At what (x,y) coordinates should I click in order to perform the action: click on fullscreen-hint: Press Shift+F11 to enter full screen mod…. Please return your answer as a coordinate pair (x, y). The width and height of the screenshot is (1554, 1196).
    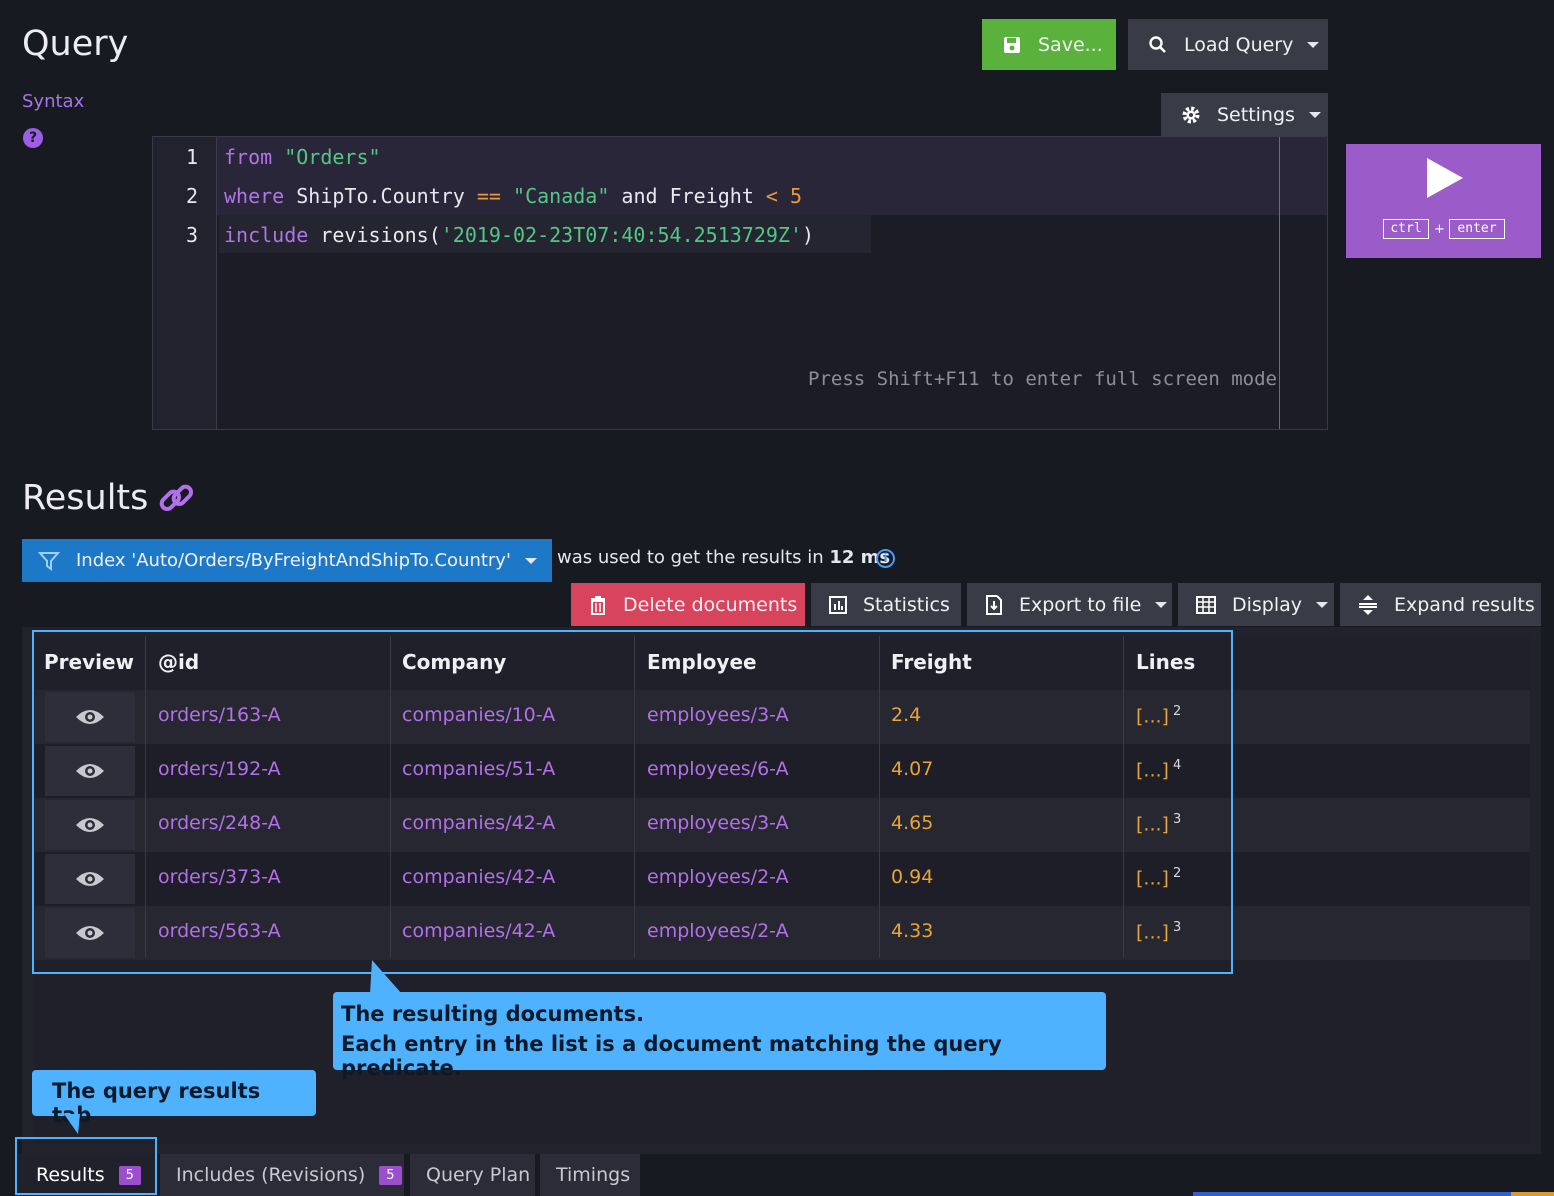
    Looking at the image, I should click on (1042, 379).